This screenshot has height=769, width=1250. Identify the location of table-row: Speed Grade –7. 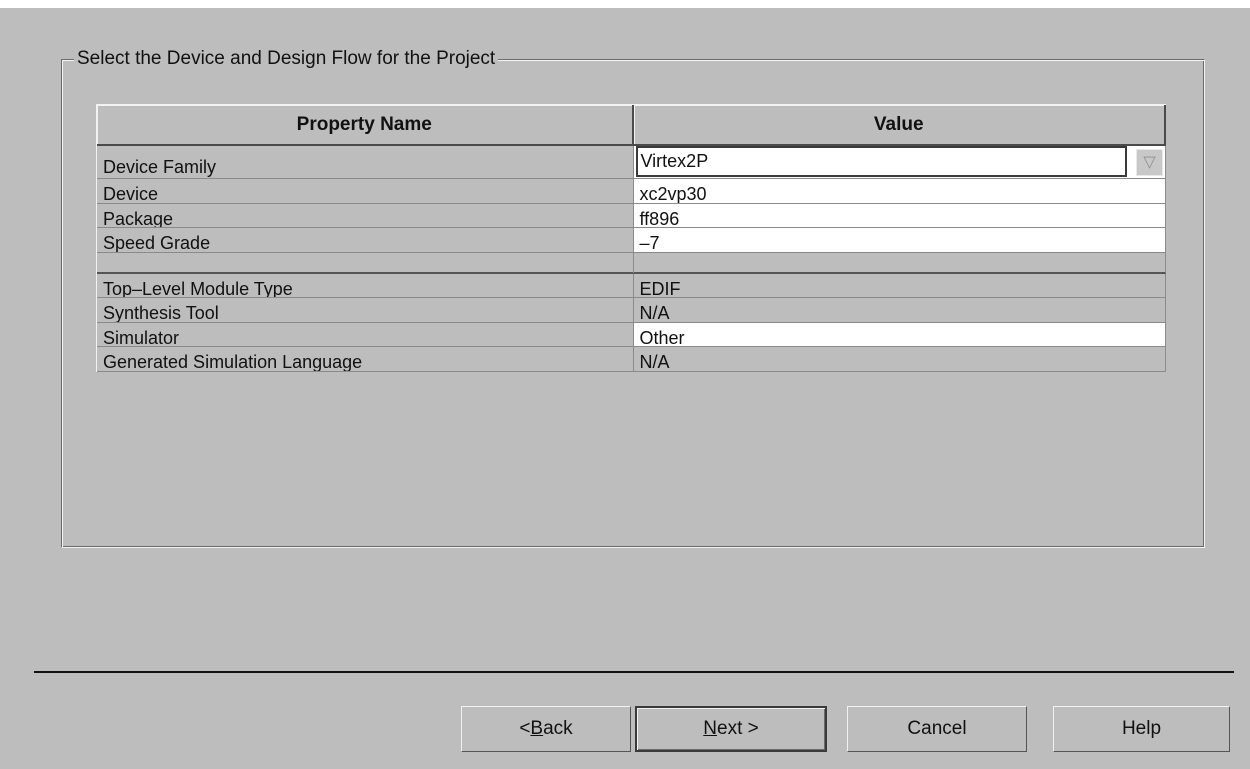
(631, 240).